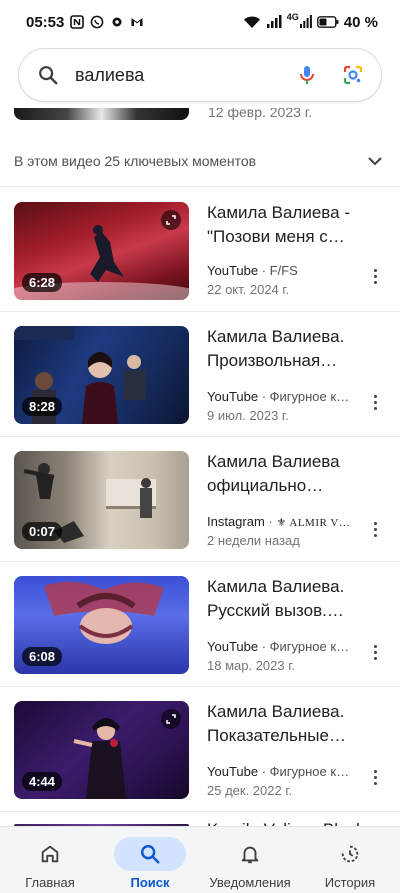  What do you see at coordinates (236, 521) in the screenshot?
I see `source-name: Instagram` at bounding box center [236, 521].